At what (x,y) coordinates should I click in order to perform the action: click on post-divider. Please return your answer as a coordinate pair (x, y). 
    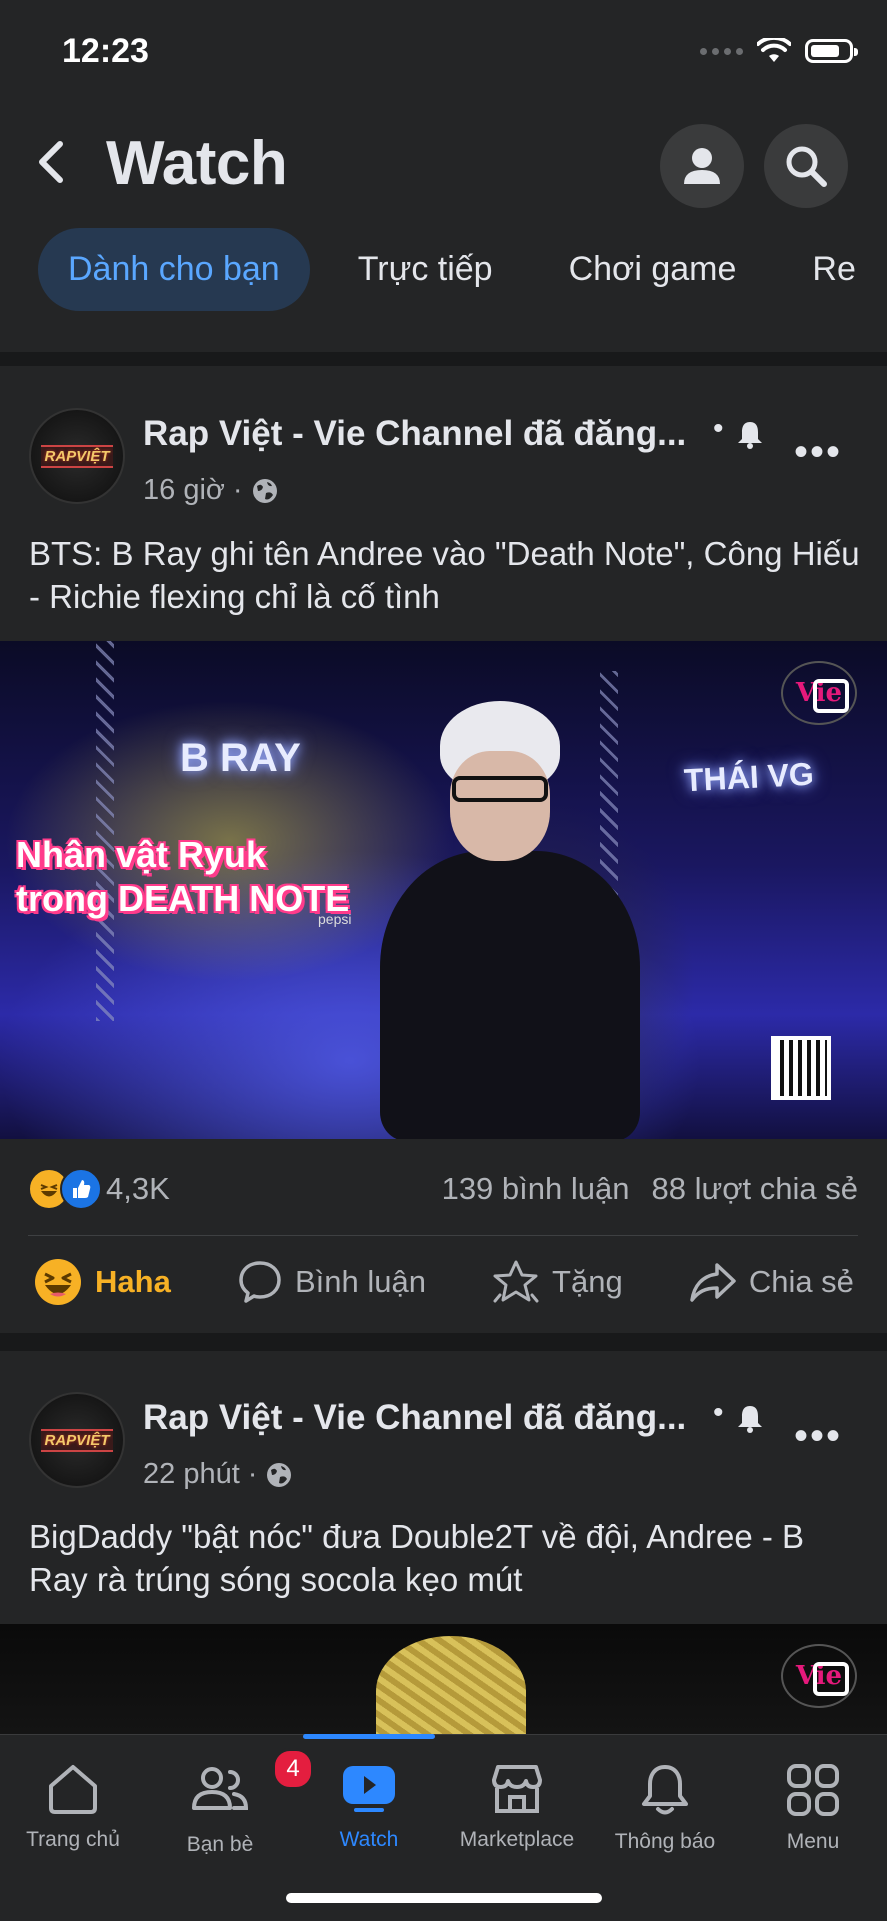
    Looking at the image, I should click on (443, 1342).